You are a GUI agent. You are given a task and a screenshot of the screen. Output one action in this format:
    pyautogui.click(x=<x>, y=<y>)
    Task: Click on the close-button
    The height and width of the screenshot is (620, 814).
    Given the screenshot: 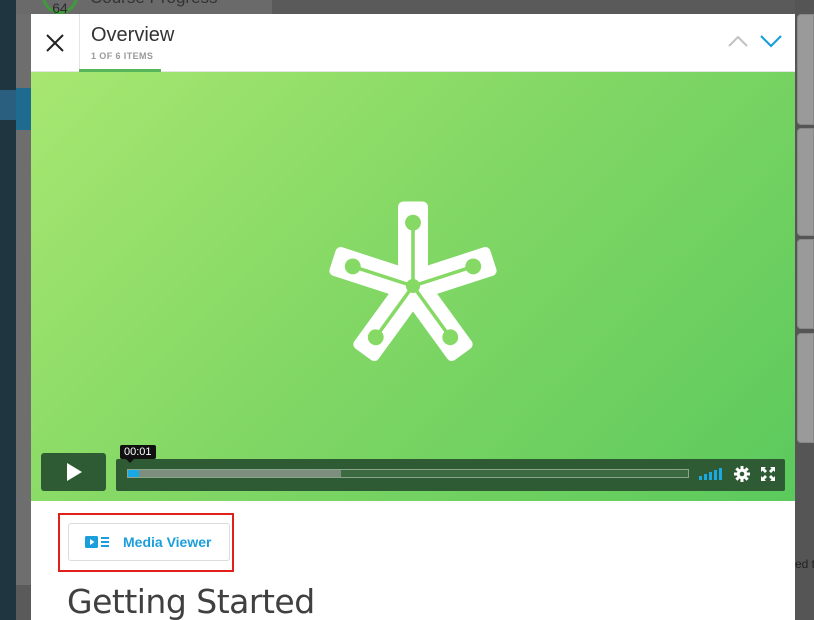 What is the action you would take?
    pyautogui.click(x=55, y=42)
    